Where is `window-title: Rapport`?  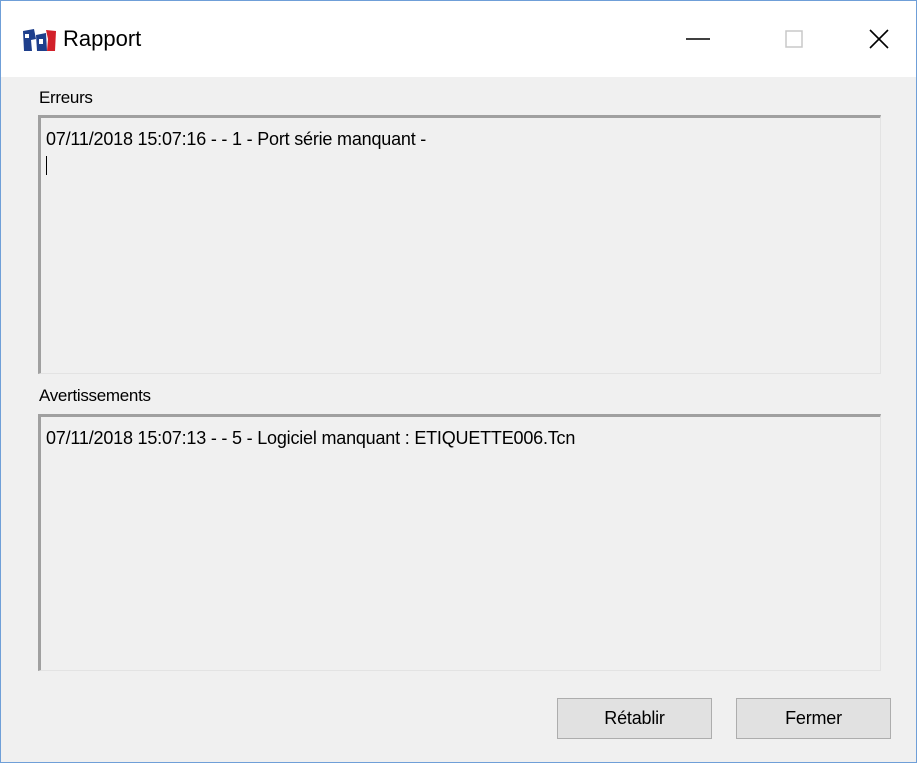 window-title: Rapport is located at coordinates (102, 38).